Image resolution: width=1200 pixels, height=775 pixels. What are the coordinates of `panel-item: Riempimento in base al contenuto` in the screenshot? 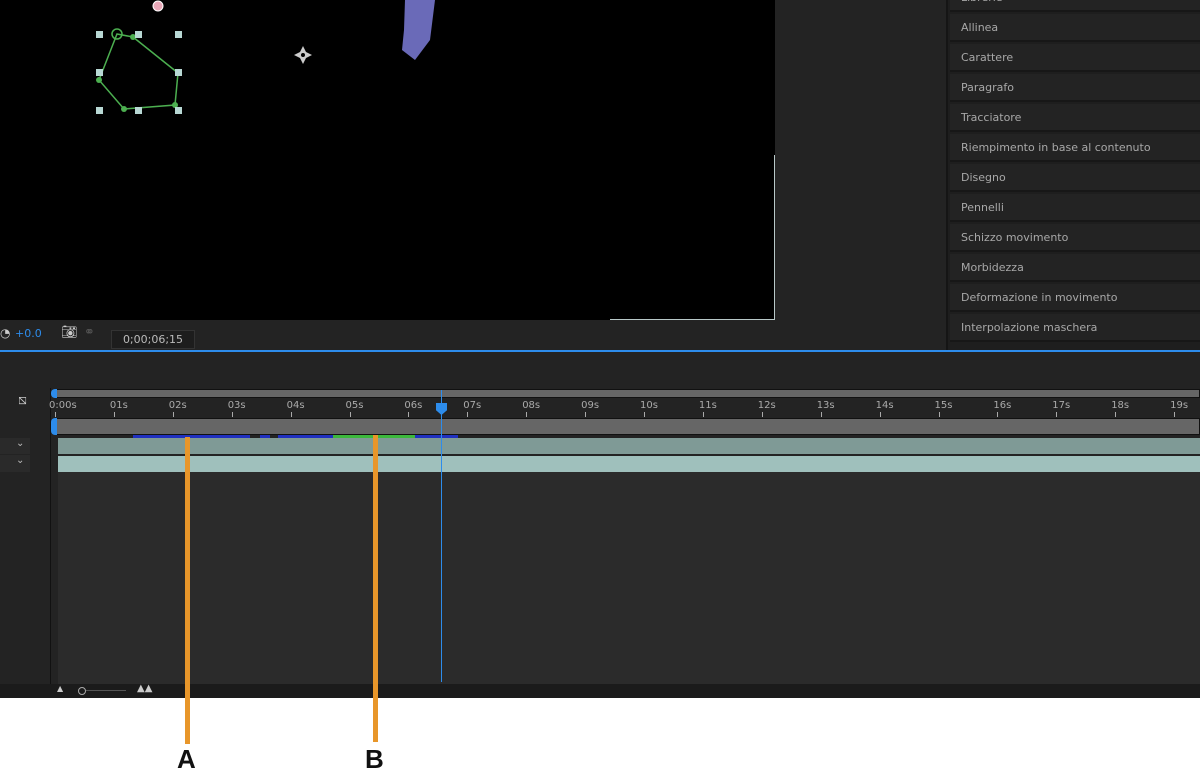 It's located at (1075, 148).